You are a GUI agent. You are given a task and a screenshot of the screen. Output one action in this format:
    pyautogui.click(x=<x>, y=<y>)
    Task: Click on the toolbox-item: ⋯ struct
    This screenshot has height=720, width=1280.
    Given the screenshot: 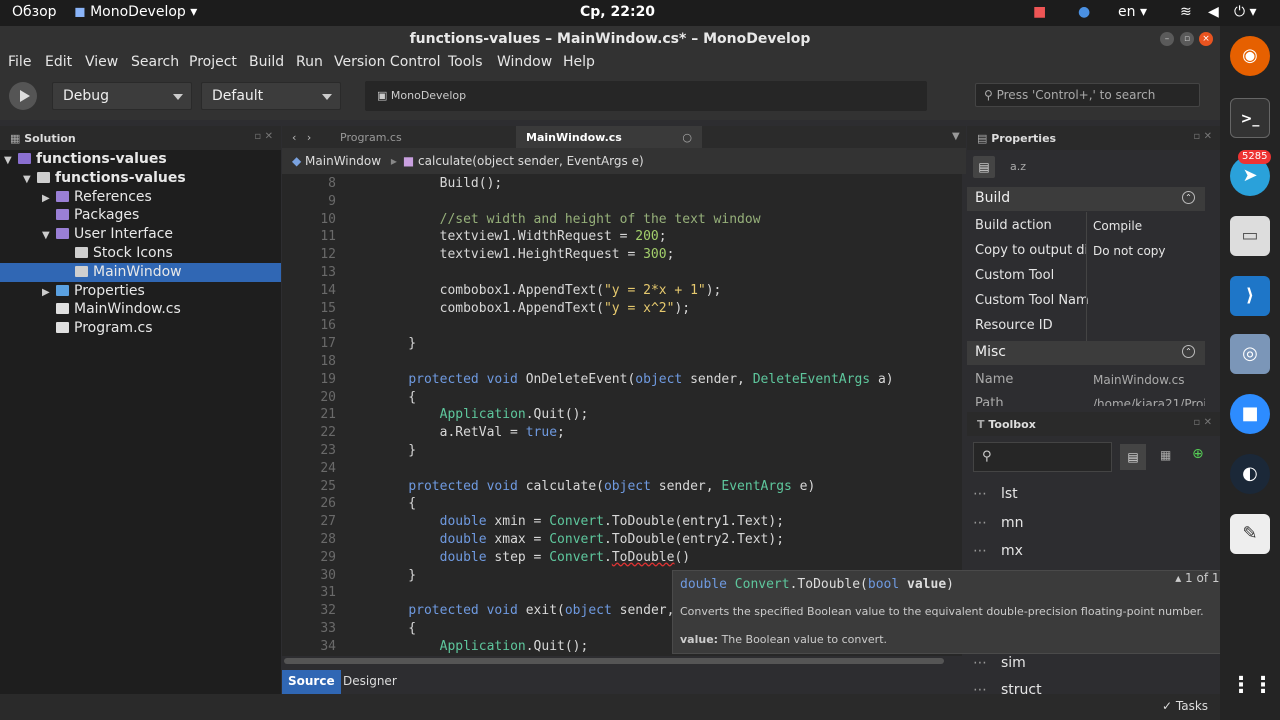 What is the action you would take?
    pyautogui.click(x=1004, y=688)
    